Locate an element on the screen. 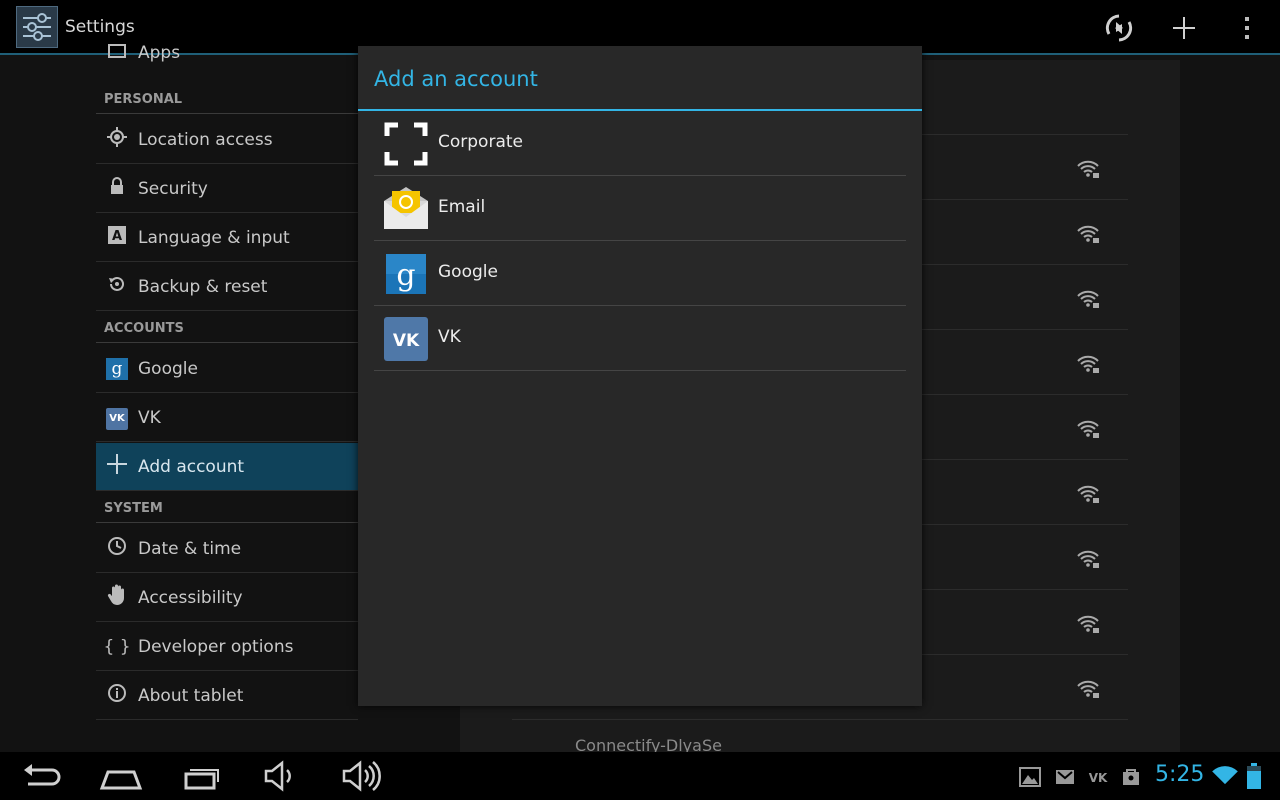  sidebar-item-developer-options: { } Developer options is located at coordinates (227, 647).